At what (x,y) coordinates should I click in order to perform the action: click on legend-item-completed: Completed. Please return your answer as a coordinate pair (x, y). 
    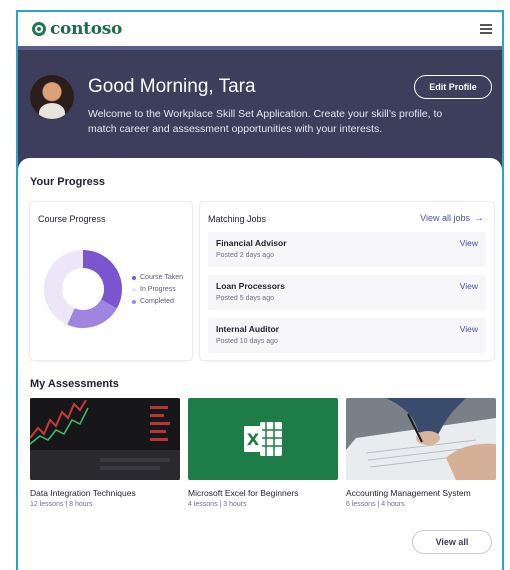
    Looking at the image, I should click on (157, 301).